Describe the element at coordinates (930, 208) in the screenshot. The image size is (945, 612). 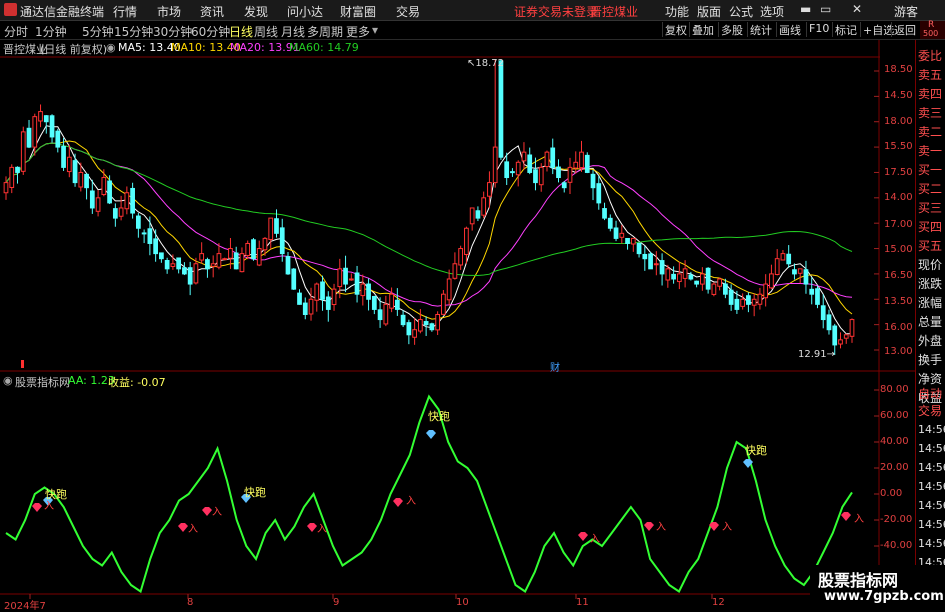
I see `panel-label-8: 买三` at that location.